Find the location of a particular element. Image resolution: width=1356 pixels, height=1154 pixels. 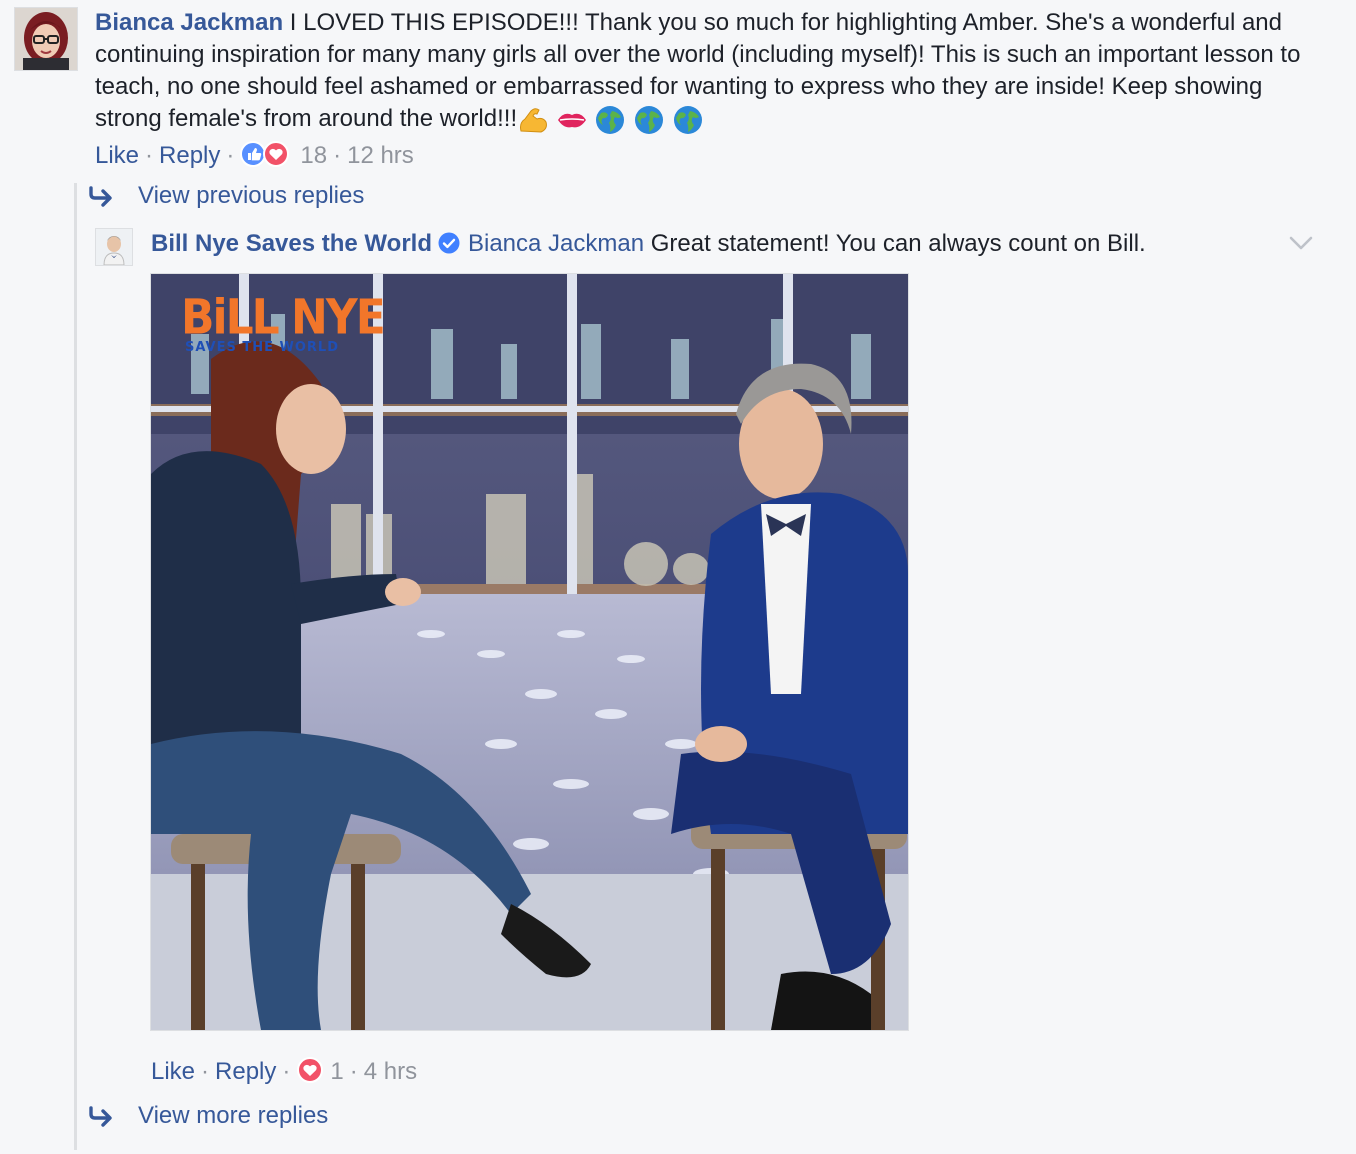

comment-author-name: Bianca Jackman is located at coordinates (189, 22).